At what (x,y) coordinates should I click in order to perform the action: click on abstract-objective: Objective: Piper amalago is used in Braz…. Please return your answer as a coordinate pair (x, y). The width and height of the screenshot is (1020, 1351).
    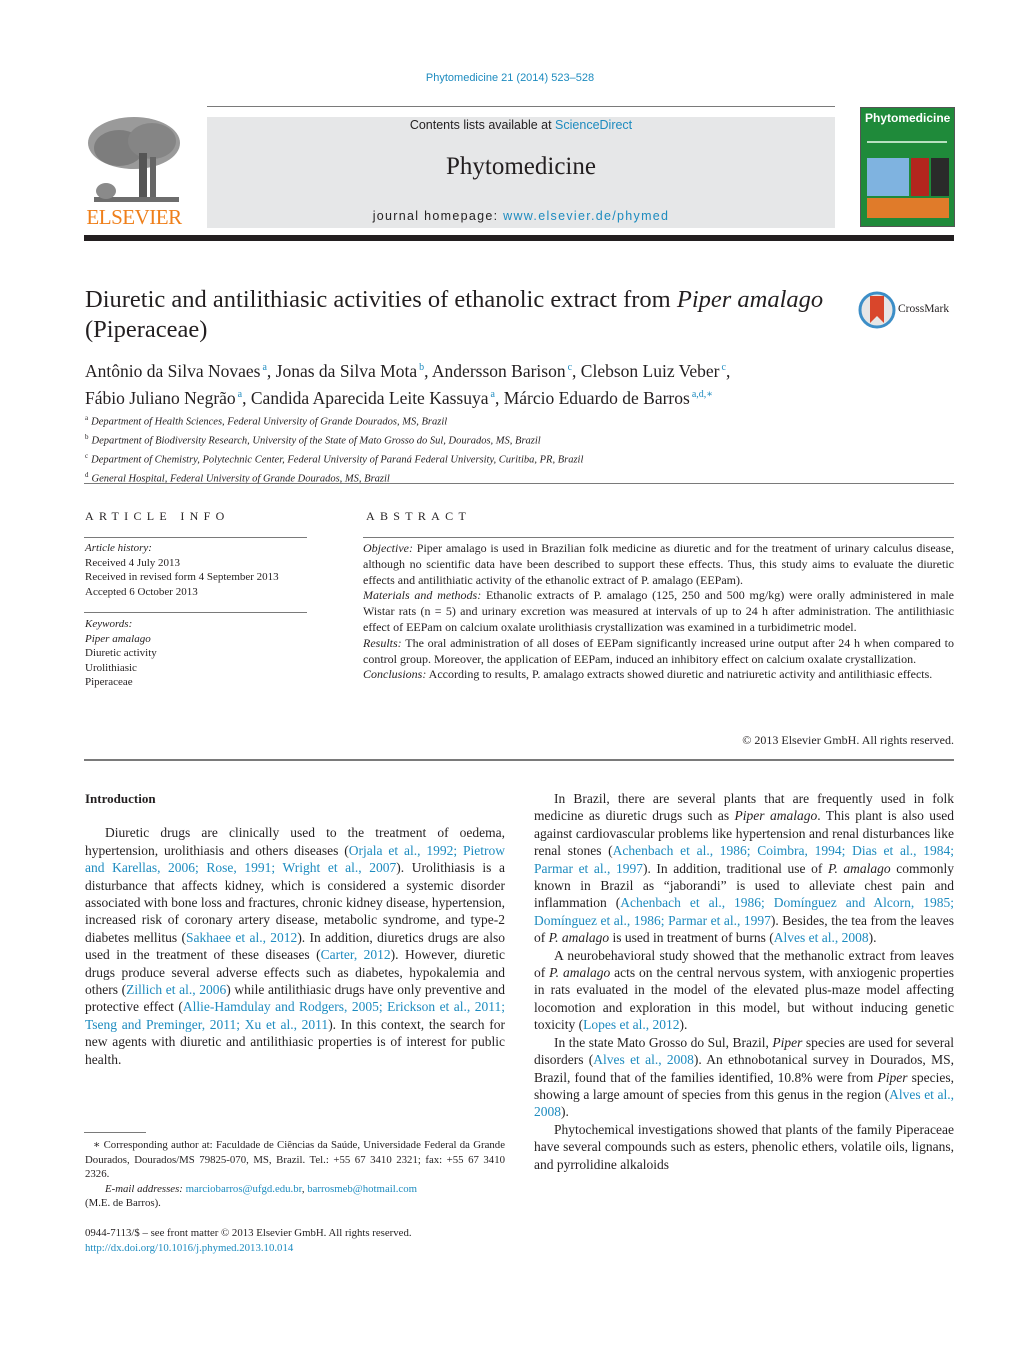
    Looking at the image, I should click on (658, 564).